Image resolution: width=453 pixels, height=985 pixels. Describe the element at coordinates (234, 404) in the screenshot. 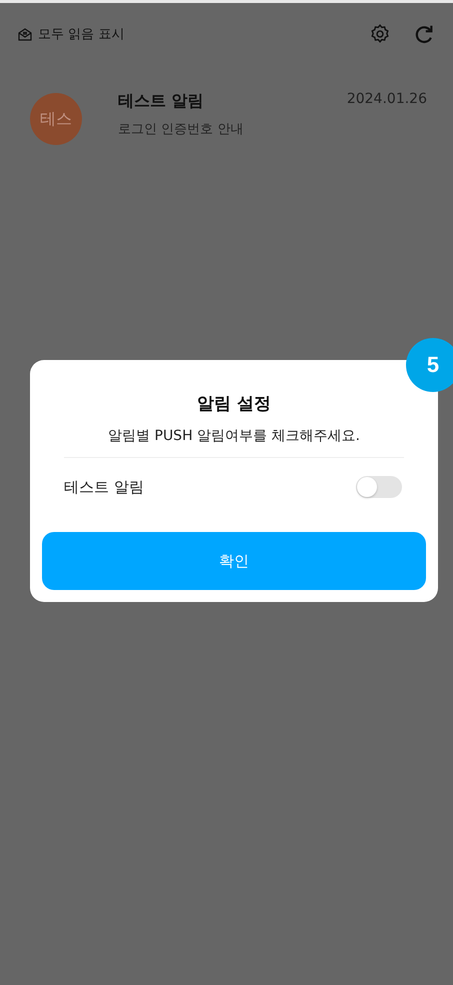

I see `dialog-title: 알림 설정` at that location.